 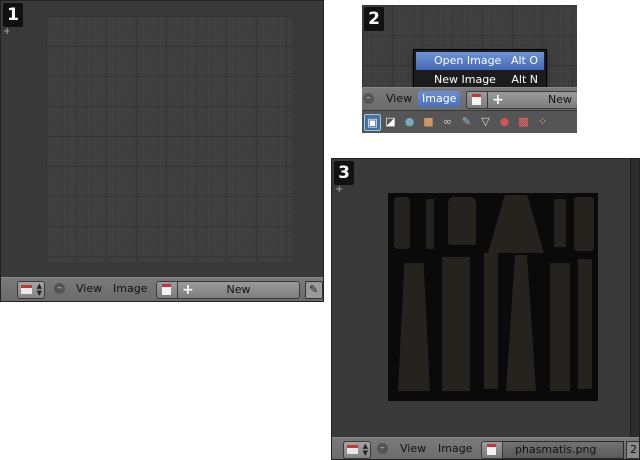 I want to click on particles-icon: ⁘, so click(x=542, y=121).